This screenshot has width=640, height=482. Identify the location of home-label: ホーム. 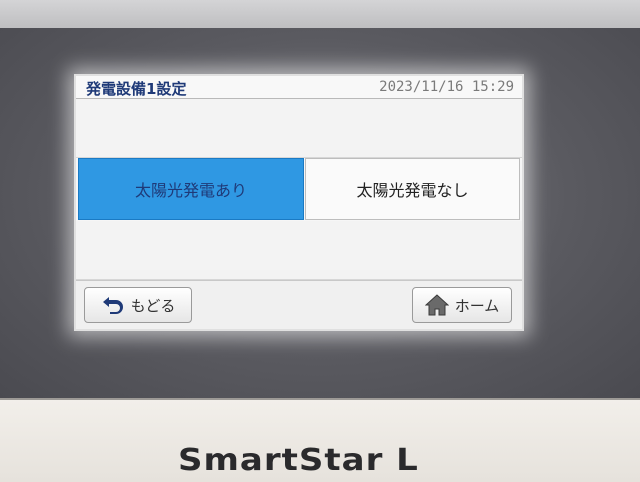
(477, 305).